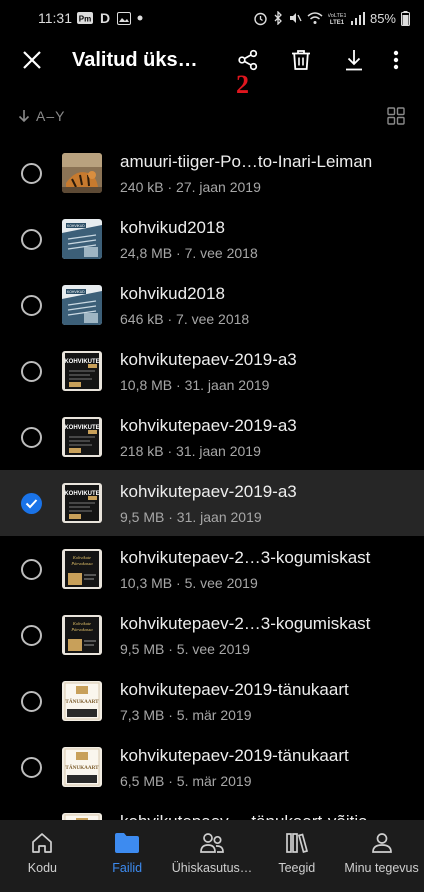 The width and height of the screenshot is (424, 892). I want to click on nav-label: Minu tegevus, so click(381, 868).